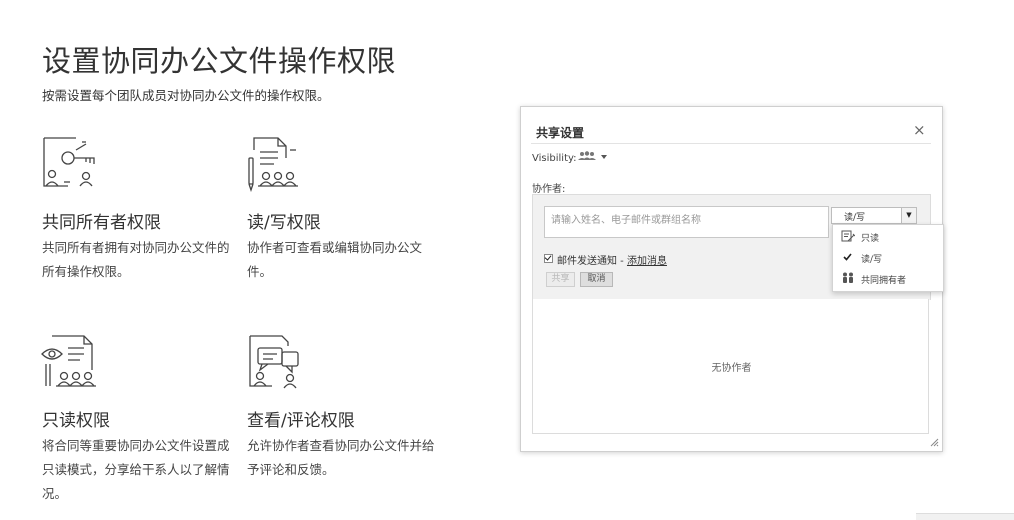 Image resolution: width=1014 pixels, height=520 pixels. What do you see at coordinates (686, 222) in the screenshot?
I see `collaborator-name-input: 请输入姓名、电子邮件或群组名称` at bounding box center [686, 222].